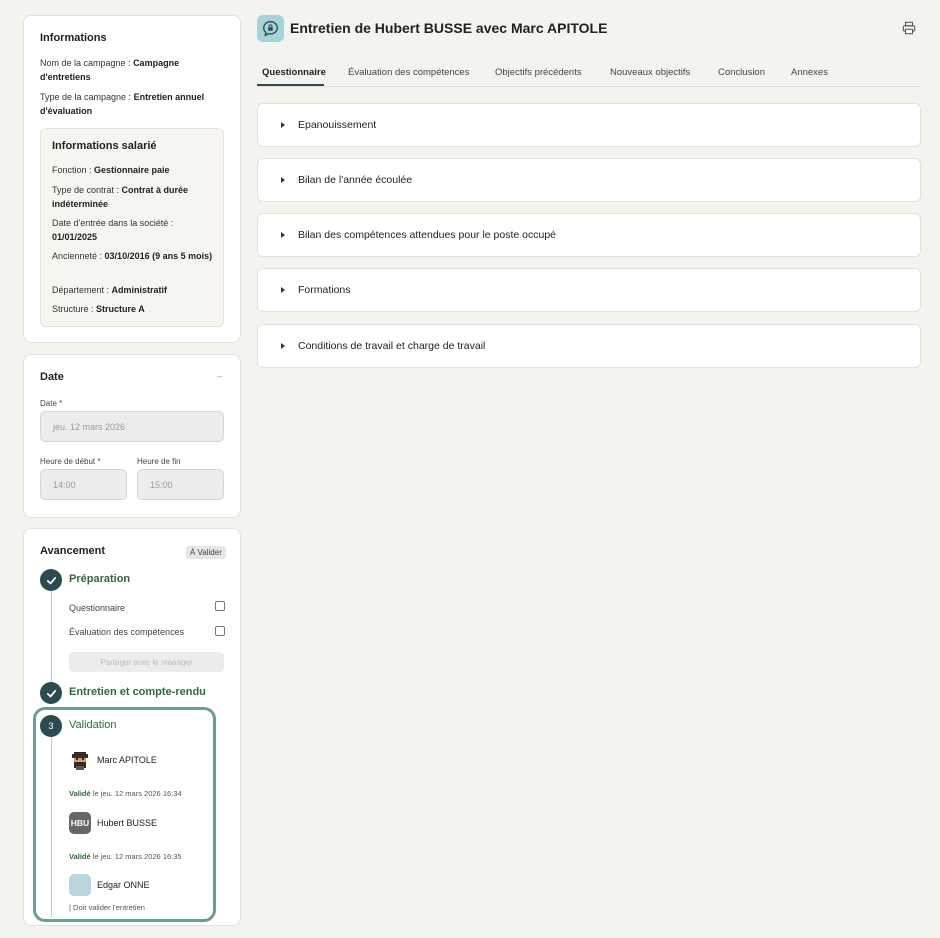  What do you see at coordinates (127, 823) in the screenshot?
I see `validator-name: Hubert BUSSE` at bounding box center [127, 823].